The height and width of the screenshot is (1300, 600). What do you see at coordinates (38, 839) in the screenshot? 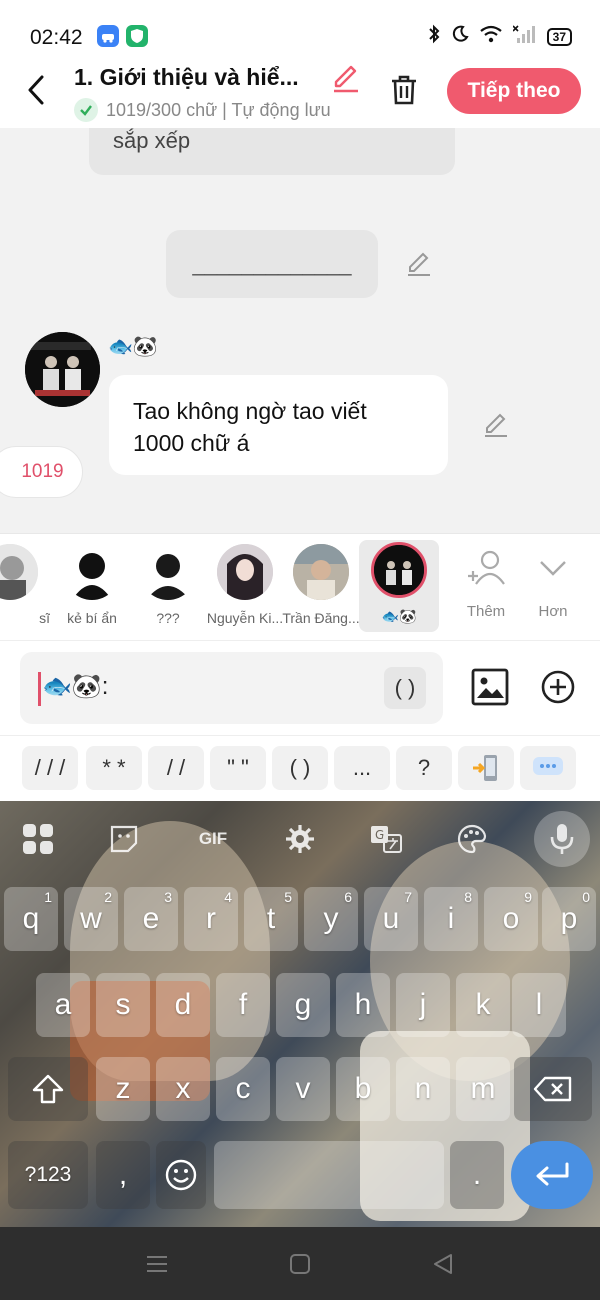
I see `apps-grid-button` at bounding box center [38, 839].